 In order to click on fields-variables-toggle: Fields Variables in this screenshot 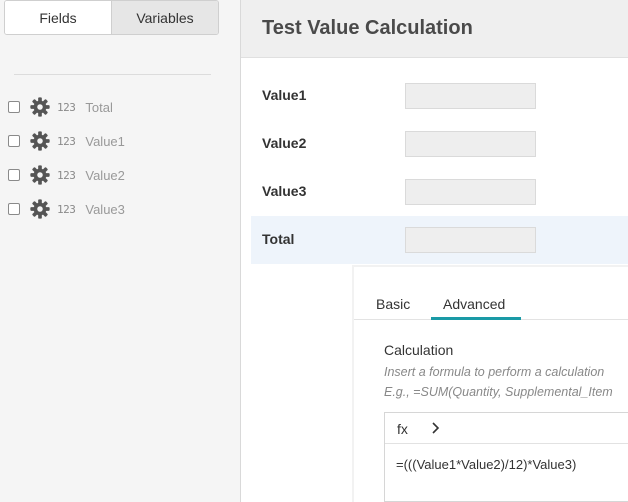, I will do `click(111, 17)`.